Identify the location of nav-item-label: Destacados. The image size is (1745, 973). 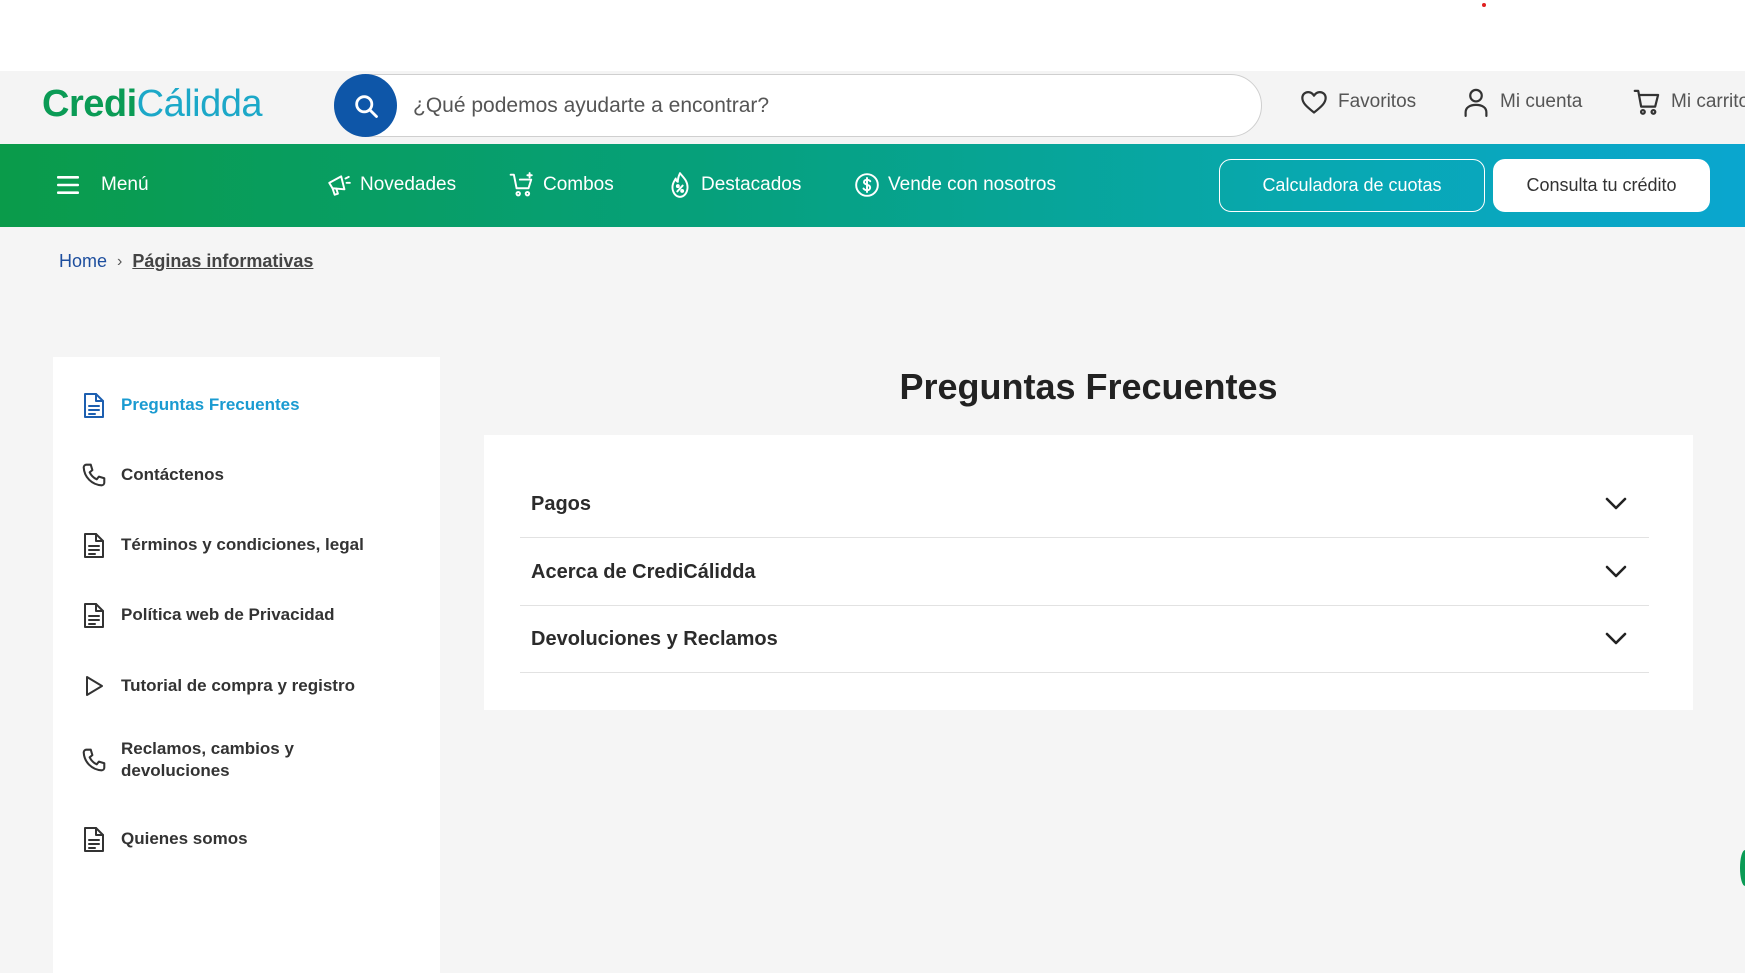
(751, 184).